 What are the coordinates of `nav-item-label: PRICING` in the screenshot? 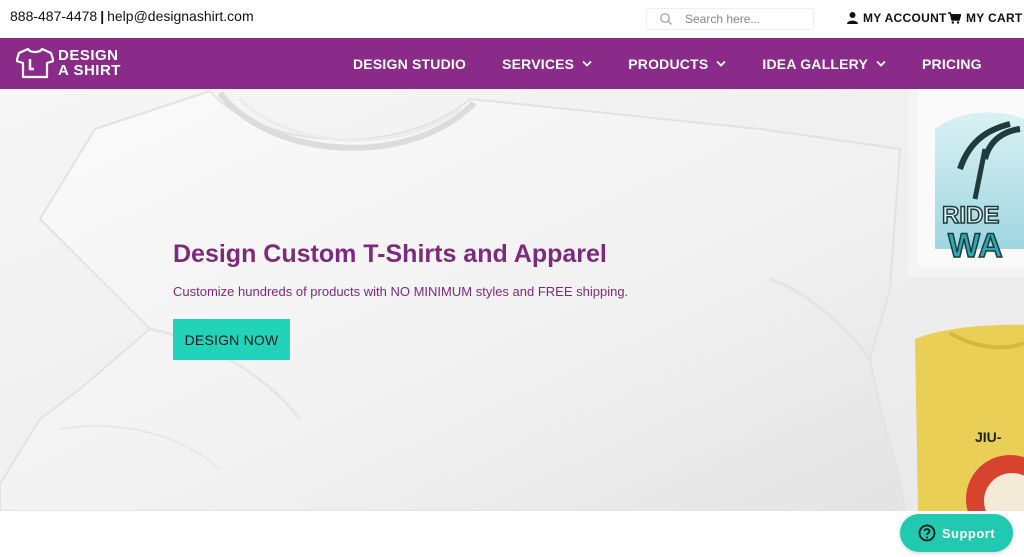 It's located at (951, 63).